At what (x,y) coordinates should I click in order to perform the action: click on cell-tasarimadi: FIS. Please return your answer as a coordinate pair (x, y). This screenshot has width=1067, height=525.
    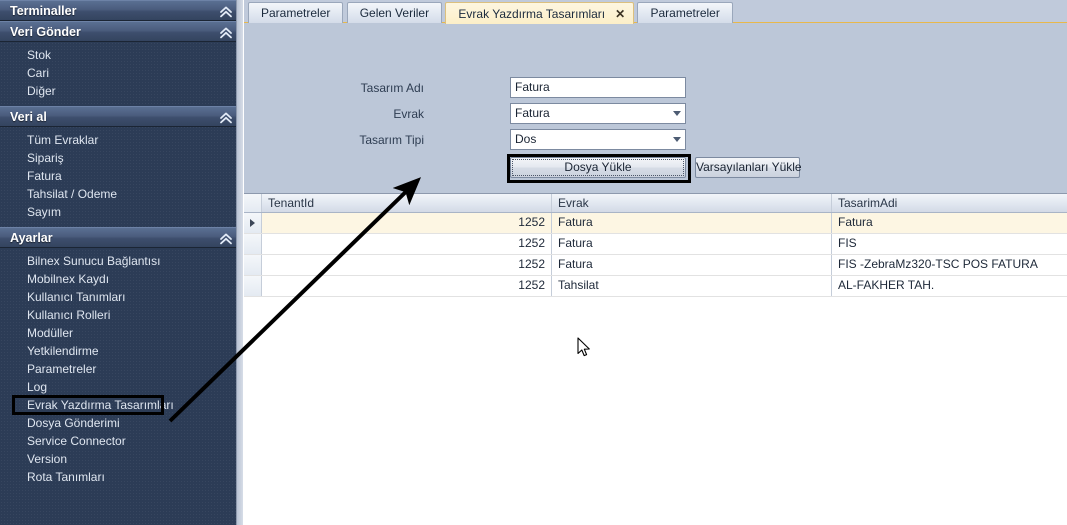
    Looking at the image, I should click on (949, 244).